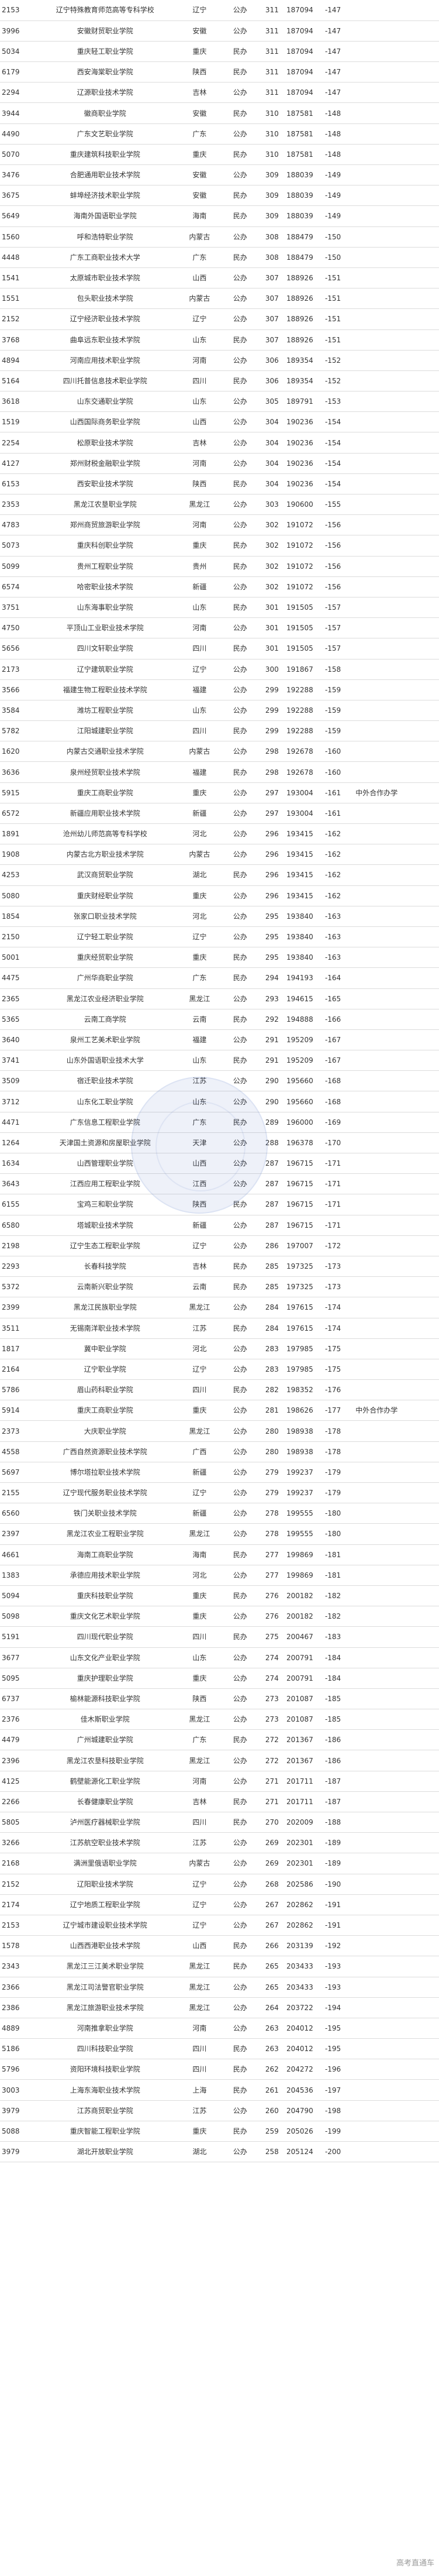 The image size is (439, 2576). Describe the element at coordinates (272, 937) in the screenshot. I see `min-score: 295` at that location.